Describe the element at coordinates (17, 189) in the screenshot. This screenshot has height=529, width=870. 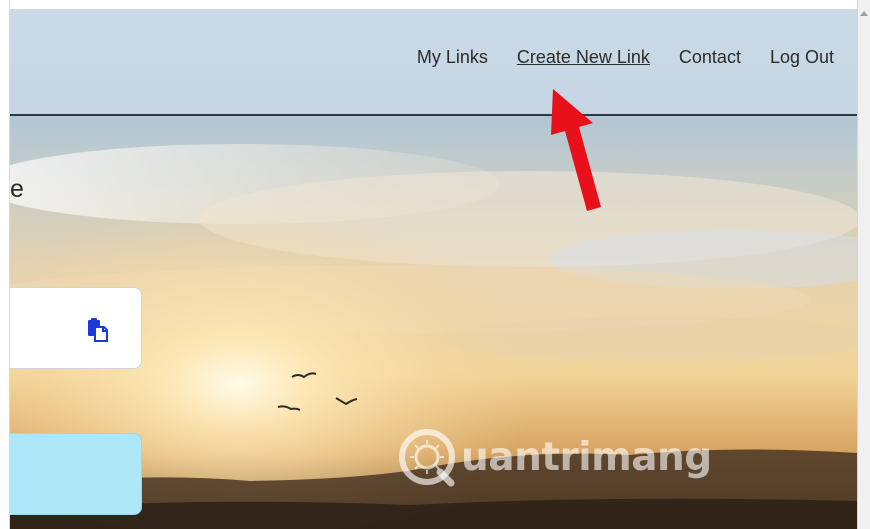
I see `page-heading-fragment: e` at that location.